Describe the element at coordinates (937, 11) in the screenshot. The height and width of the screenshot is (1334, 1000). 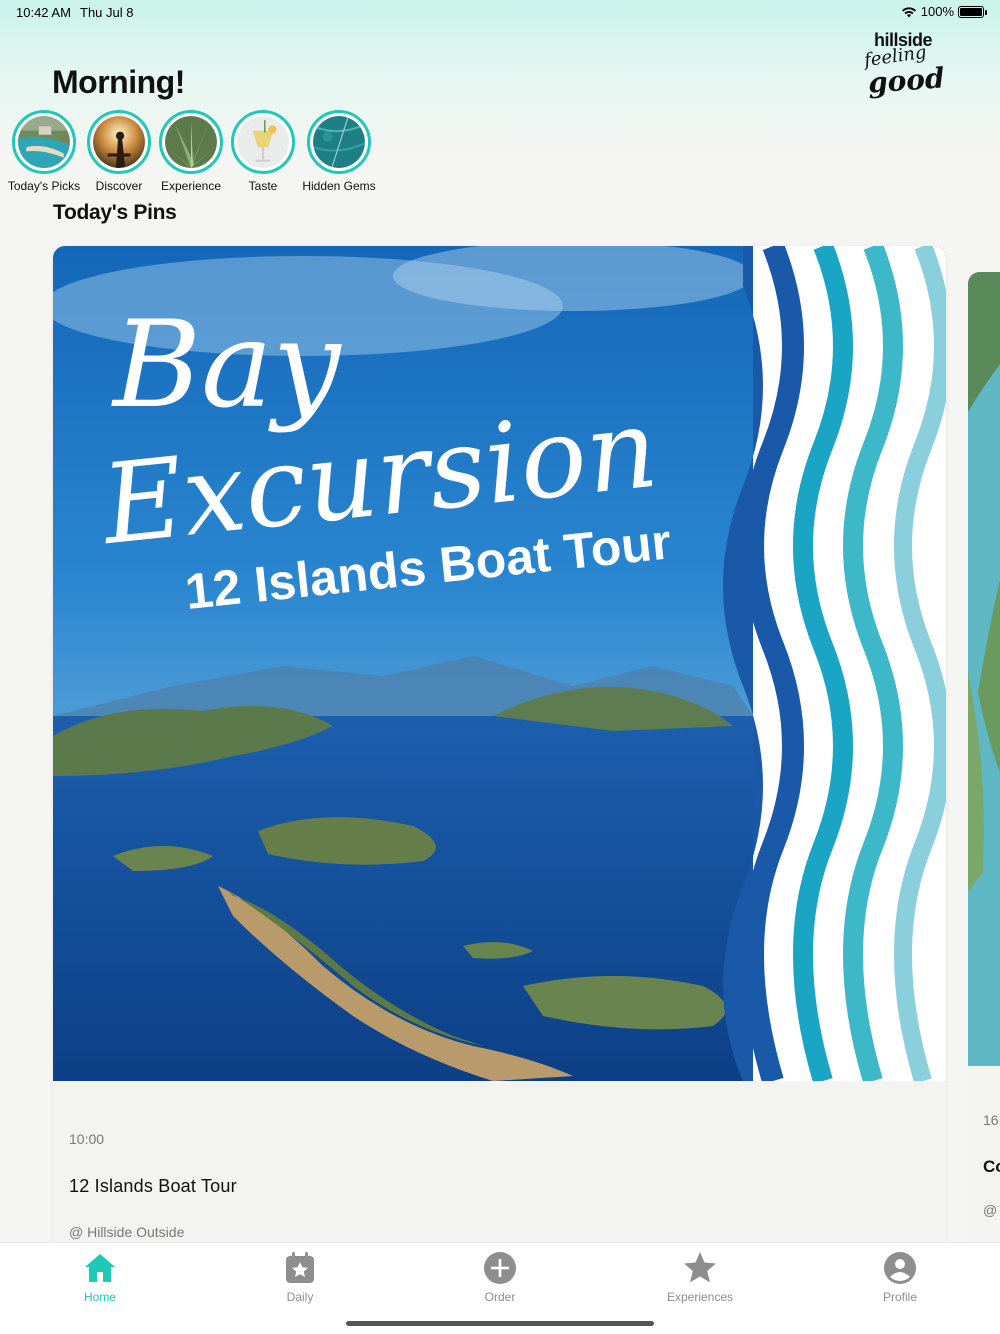
I see `battery-percent: 100%` at that location.